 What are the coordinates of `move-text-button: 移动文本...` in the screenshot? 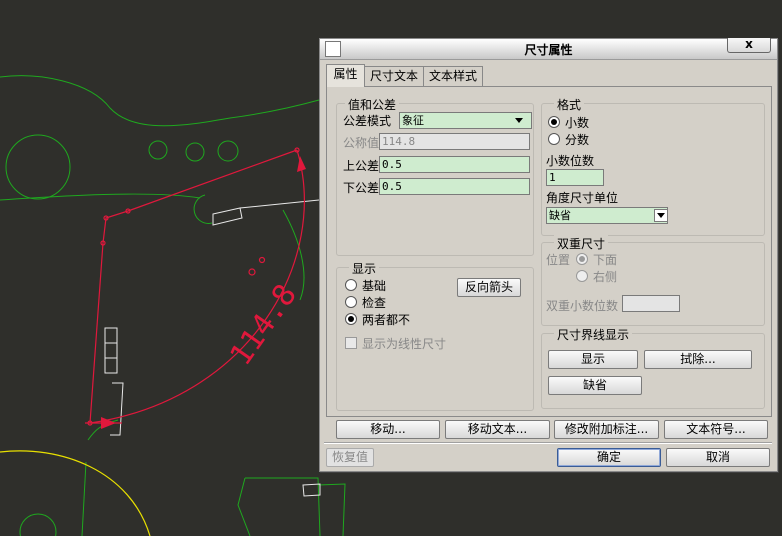 It's located at (497, 429).